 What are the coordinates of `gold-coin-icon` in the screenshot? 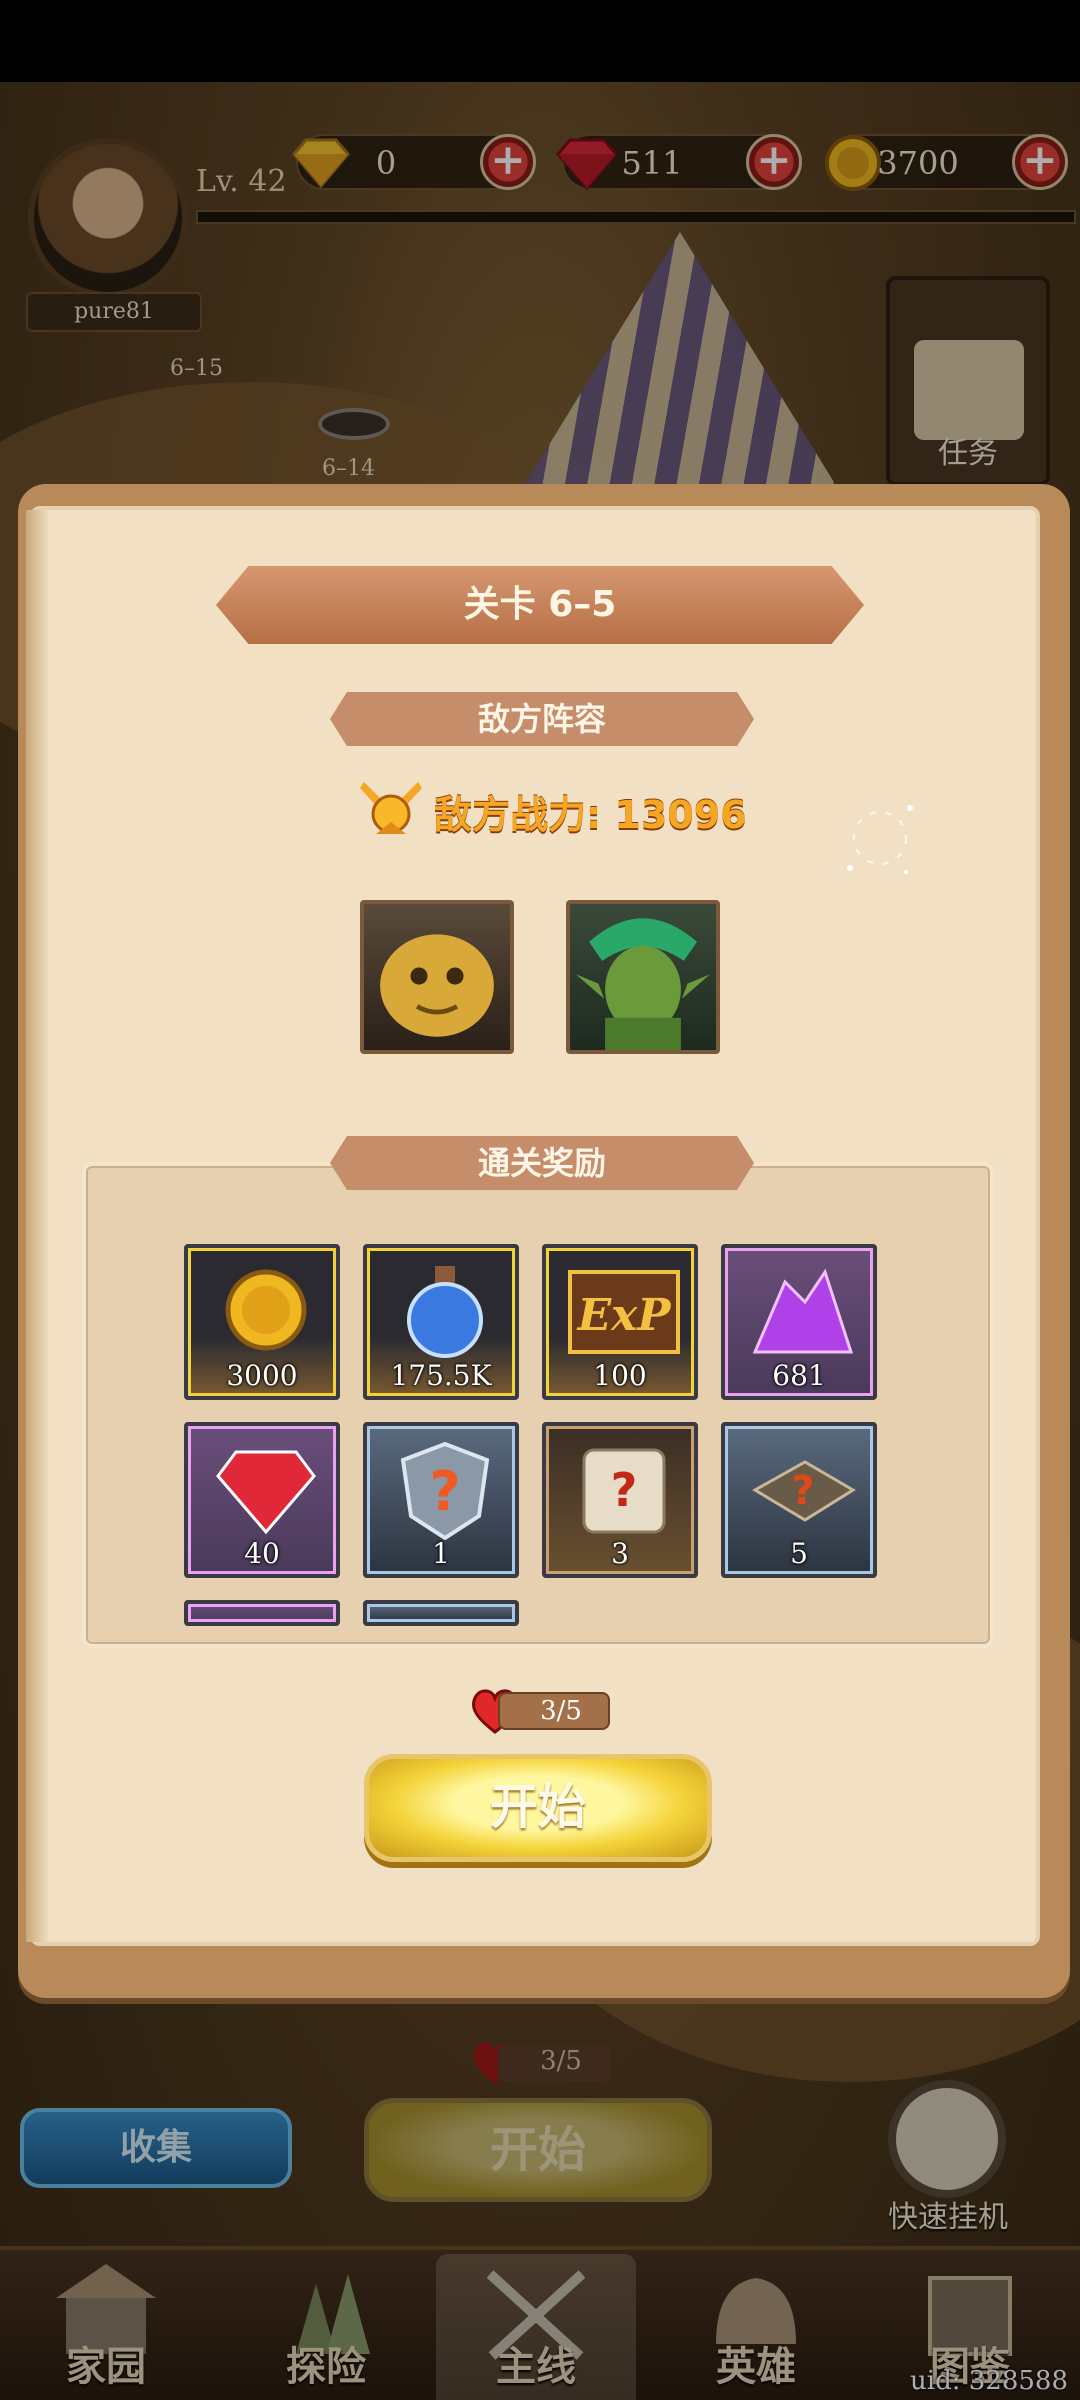 It's located at (266, 1310).